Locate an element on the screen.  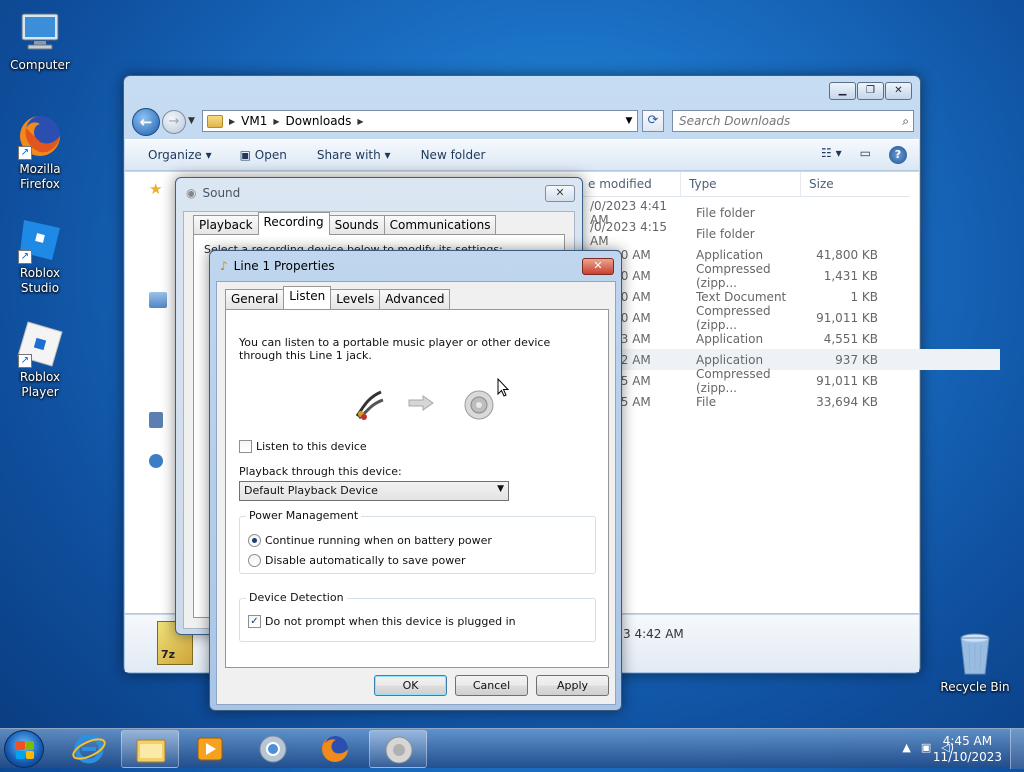
favorites-star-icon: ★ is located at coordinates (158, 189).